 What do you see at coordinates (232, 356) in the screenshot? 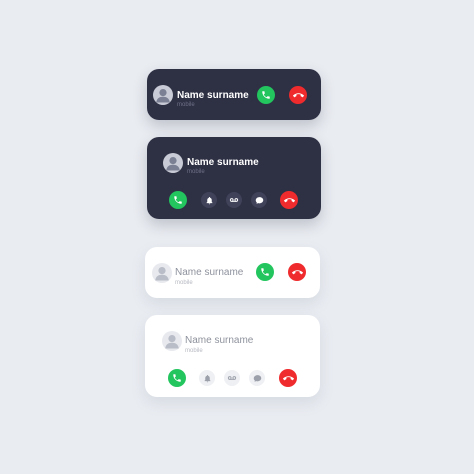
I see `incoming-call-card-light-expanded: Name surname mobile` at bounding box center [232, 356].